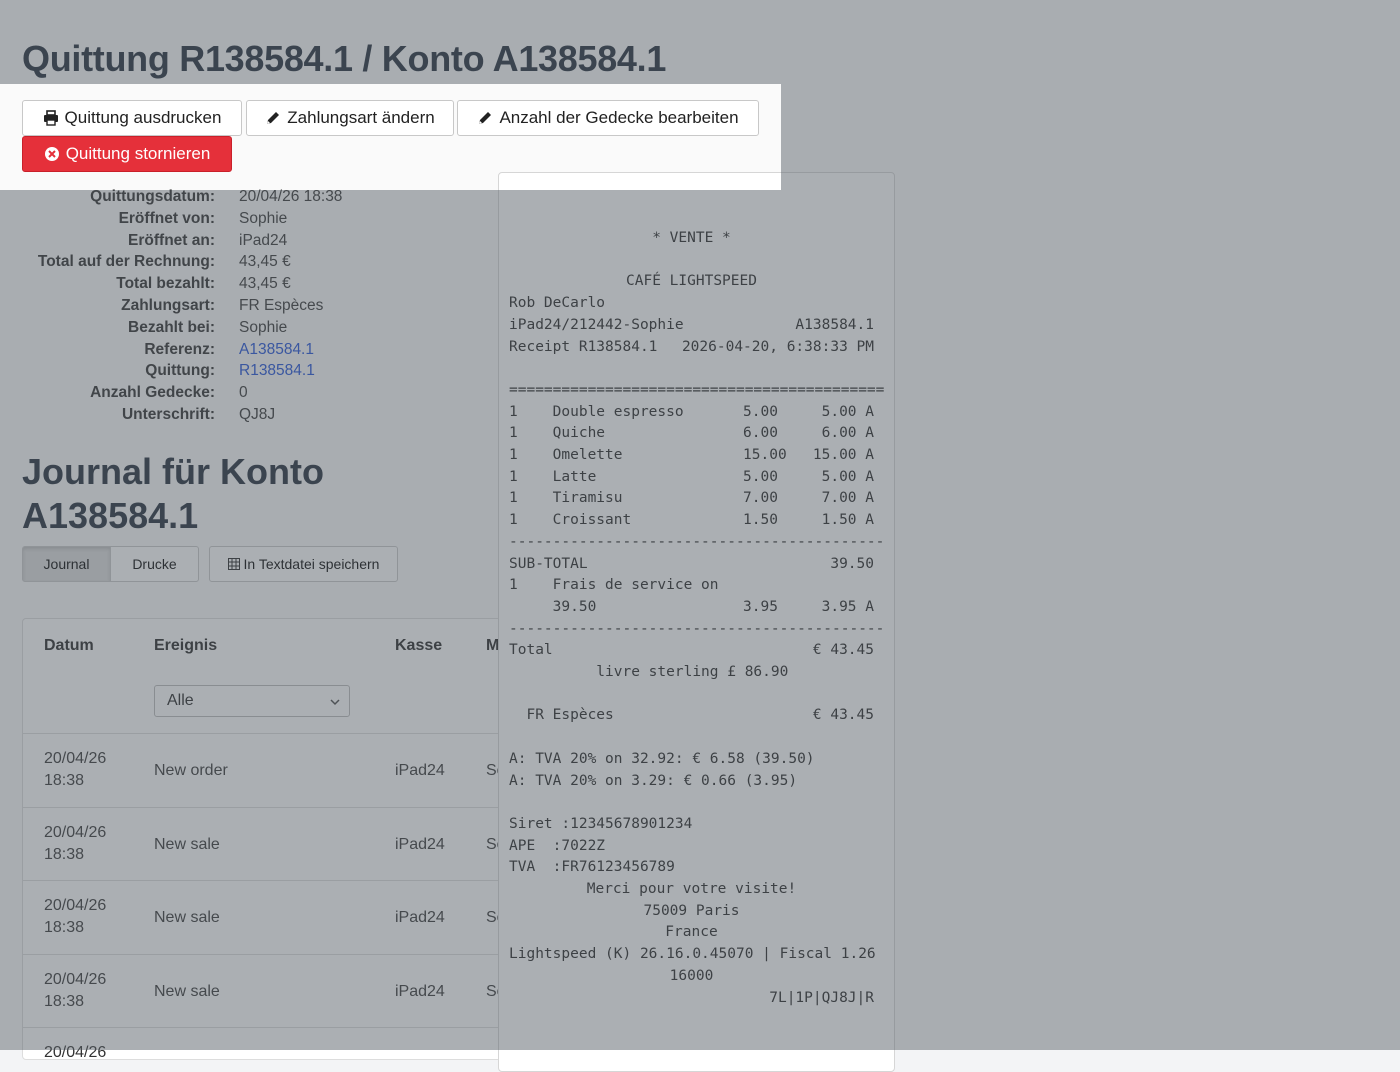  What do you see at coordinates (691, 672) in the screenshot?
I see `receipt-line: livre sterling £ 86.90` at bounding box center [691, 672].